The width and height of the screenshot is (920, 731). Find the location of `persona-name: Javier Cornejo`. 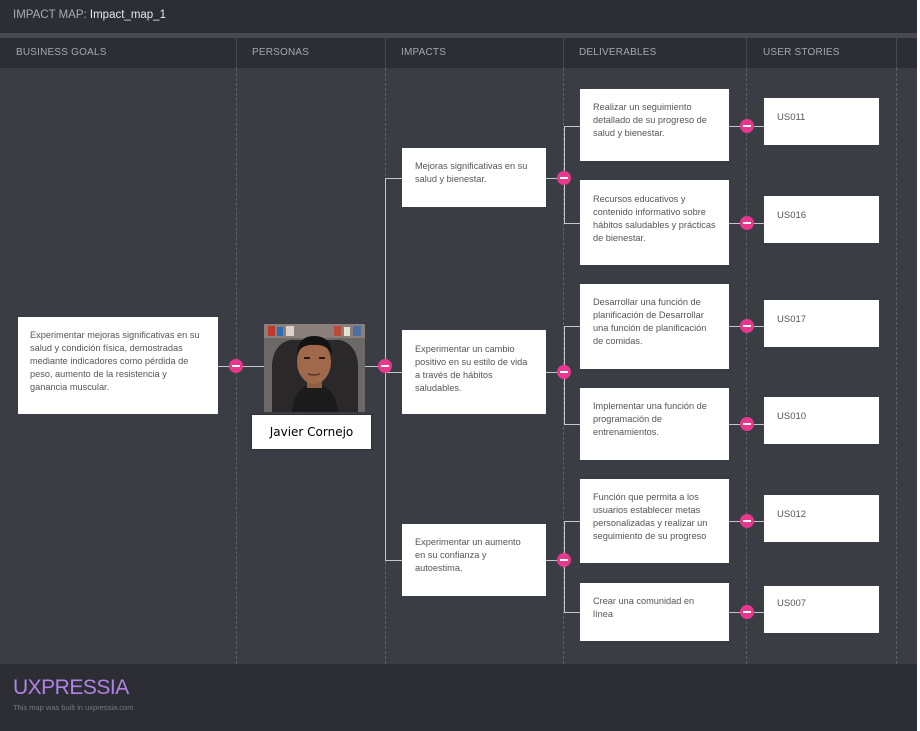

persona-name: Javier Cornejo is located at coordinates (311, 432).